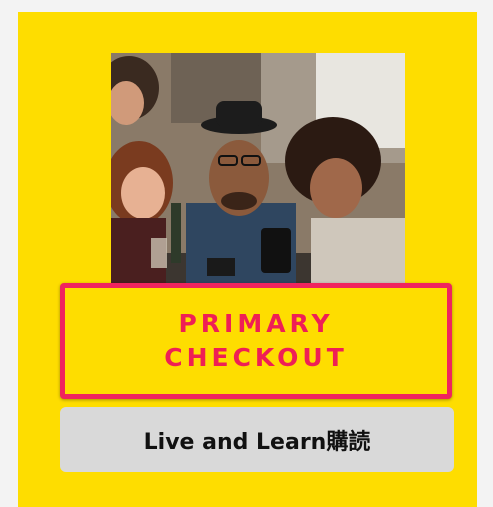  I want to click on subscribe-button-label: Live and Learn購読, so click(257, 442).